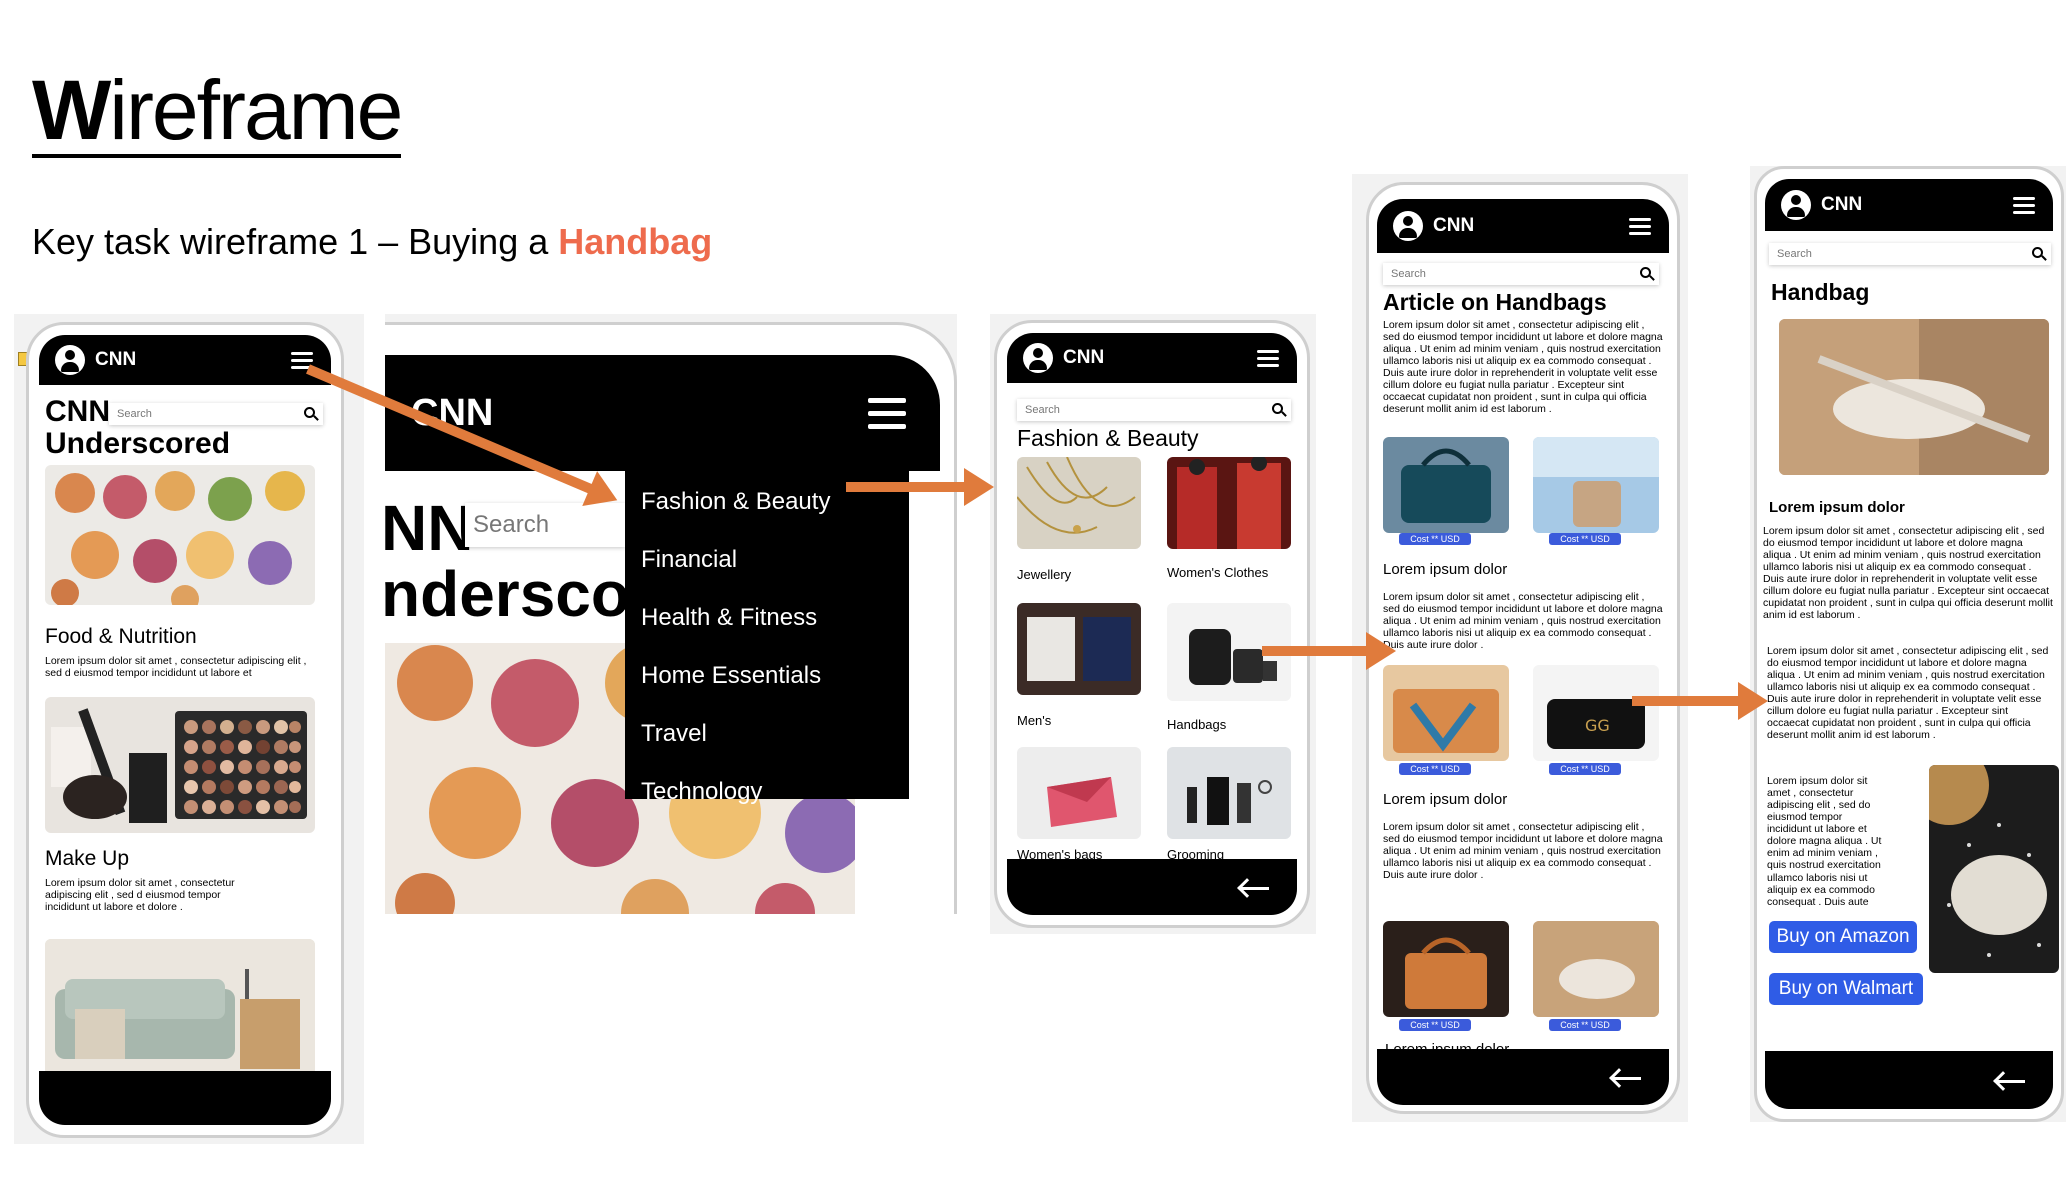 This screenshot has height=1178, width=2070. What do you see at coordinates (1820, 292) in the screenshot?
I see `product-title: Handbag` at bounding box center [1820, 292].